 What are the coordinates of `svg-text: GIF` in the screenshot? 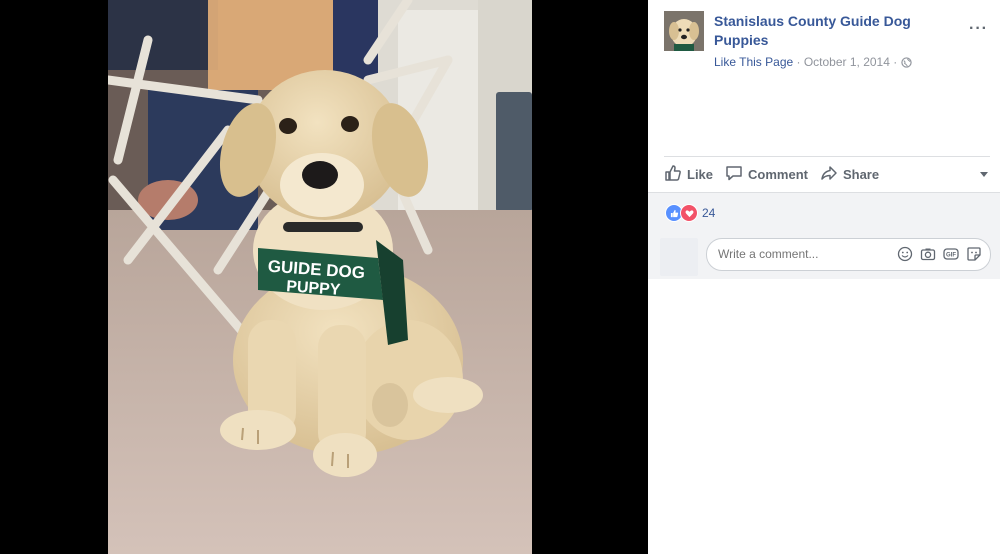 It's located at (951, 256).